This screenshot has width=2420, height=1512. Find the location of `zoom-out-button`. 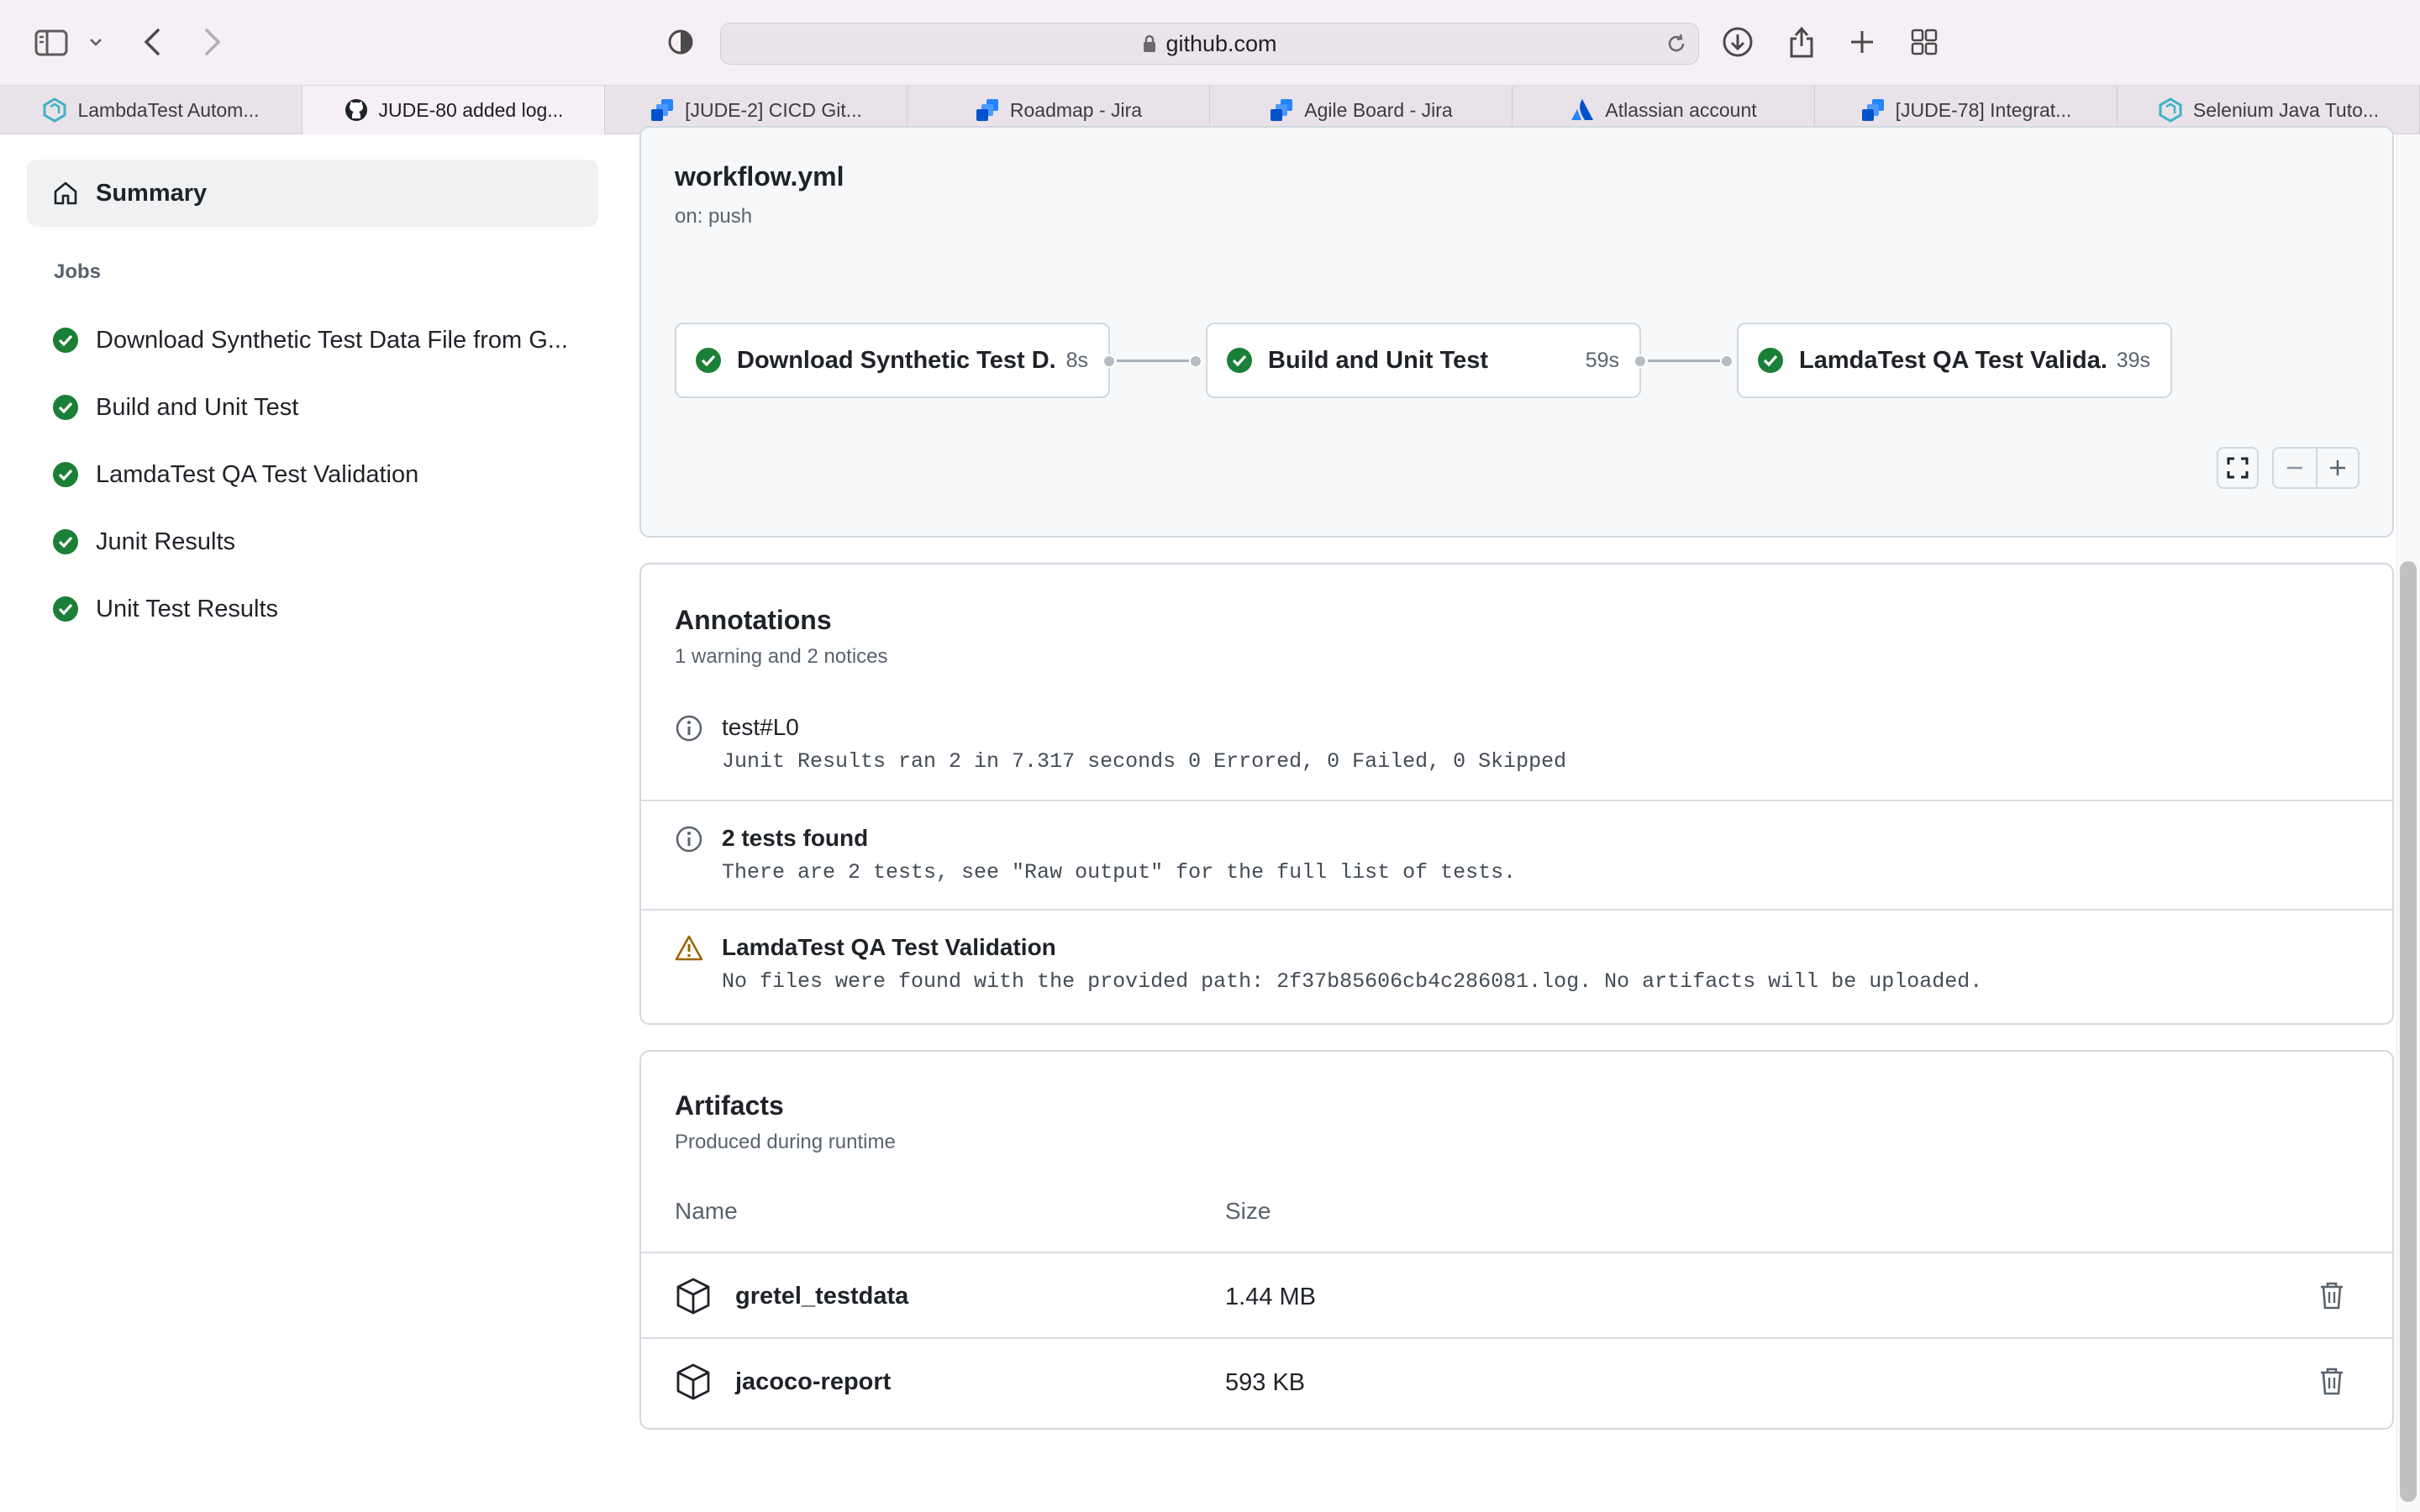

zoom-out-button is located at coordinates (2295, 468).